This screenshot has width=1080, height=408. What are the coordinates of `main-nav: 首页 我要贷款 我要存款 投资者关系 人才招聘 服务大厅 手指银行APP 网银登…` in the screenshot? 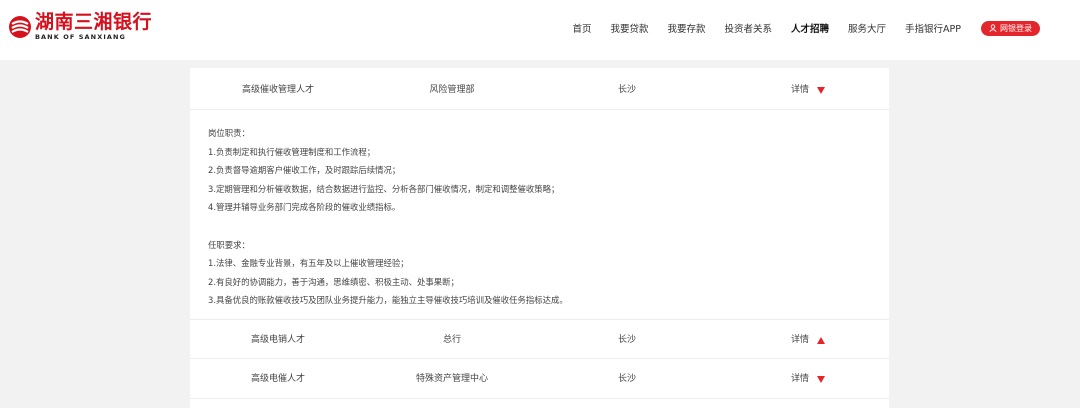 It's located at (796, 28).